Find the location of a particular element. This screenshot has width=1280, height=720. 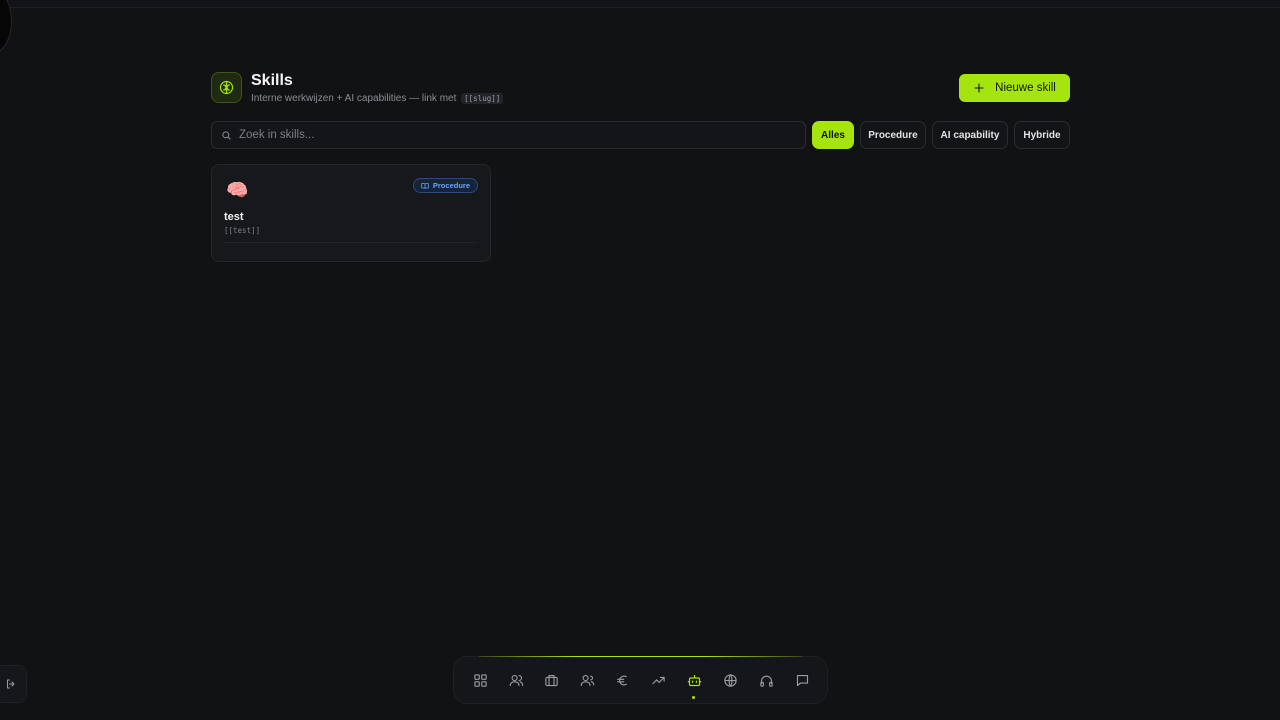

brain-icon is located at coordinates (226, 87).